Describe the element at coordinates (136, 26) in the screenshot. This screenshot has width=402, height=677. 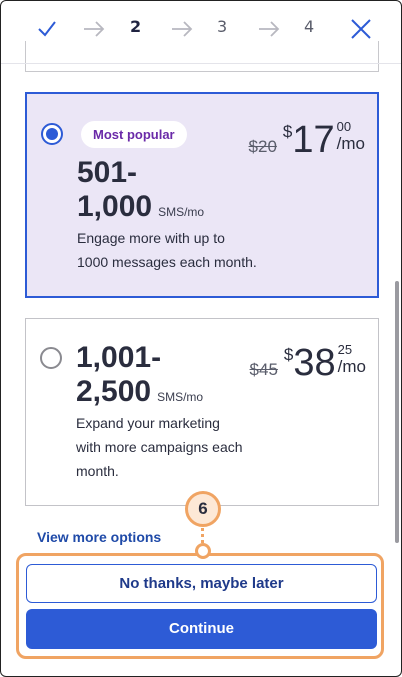
I see `step-2: 2` at that location.